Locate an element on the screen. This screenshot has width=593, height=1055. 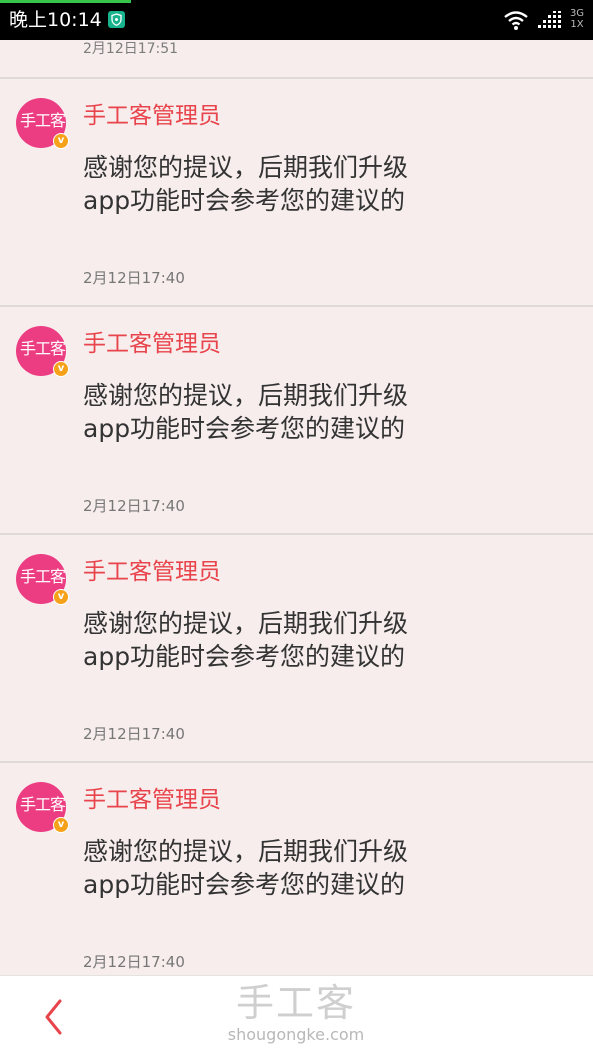
bottom-bar: 手工客 shougongke.com is located at coordinates (296, 1015).